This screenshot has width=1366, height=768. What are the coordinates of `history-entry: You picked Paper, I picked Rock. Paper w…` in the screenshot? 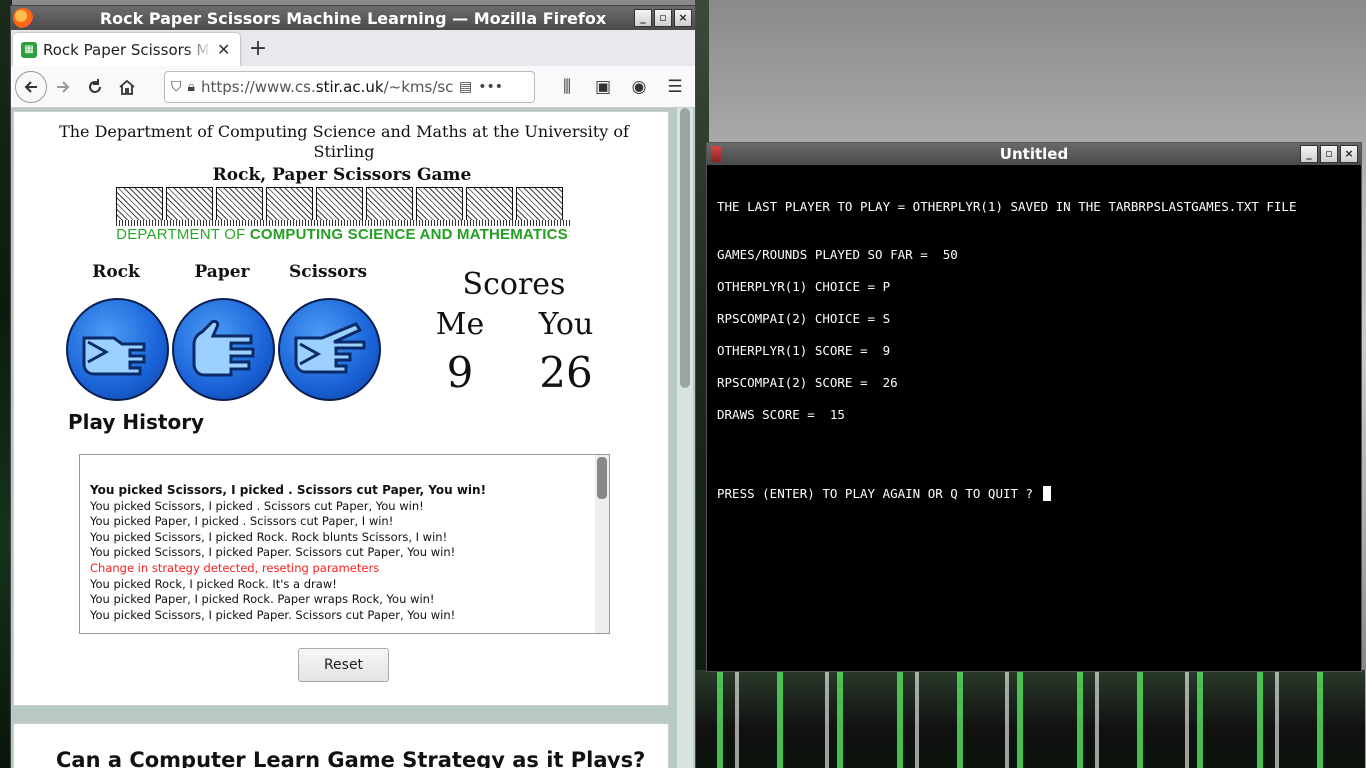 It's located at (262, 599).